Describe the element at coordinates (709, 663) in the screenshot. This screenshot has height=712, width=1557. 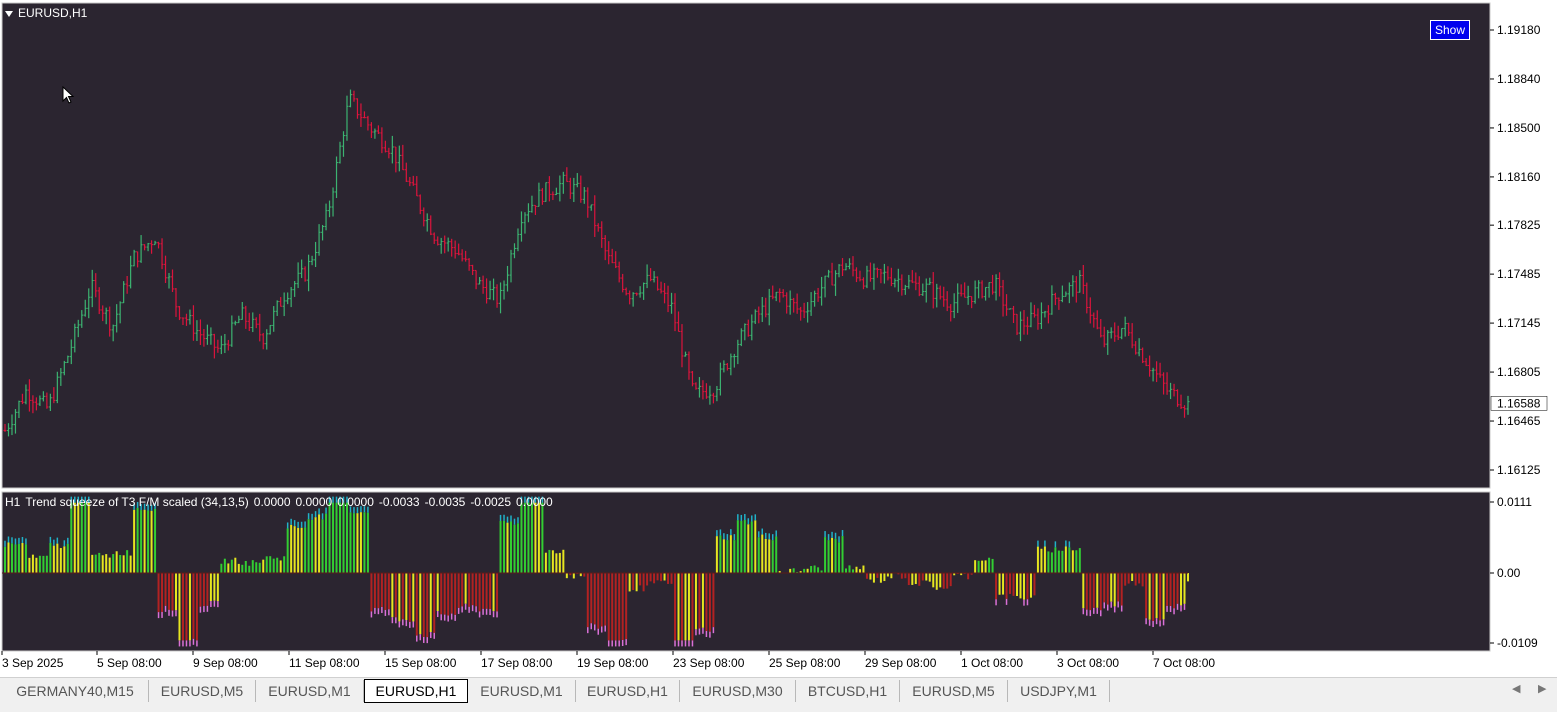
I see `time-tick-label: 23 Sep 08:00` at that location.